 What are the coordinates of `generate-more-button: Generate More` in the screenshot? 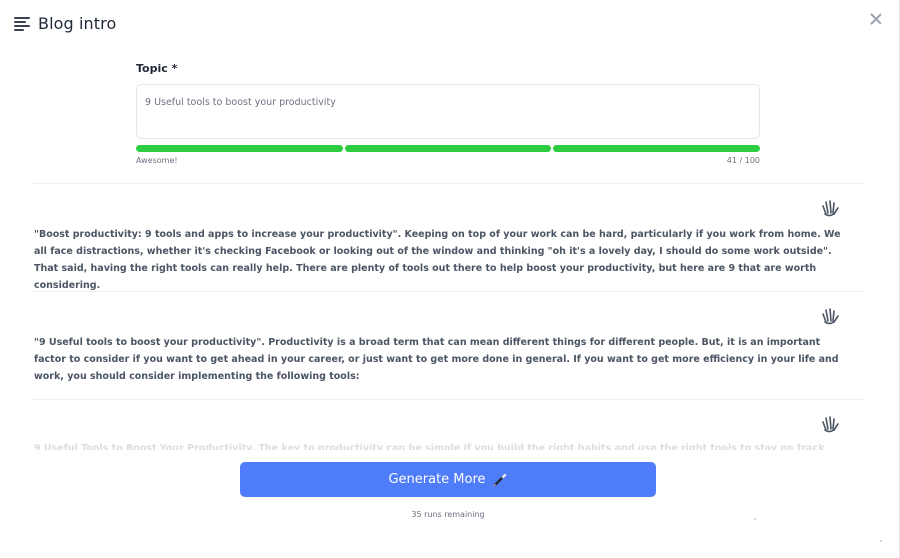 It's located at (448, 479).